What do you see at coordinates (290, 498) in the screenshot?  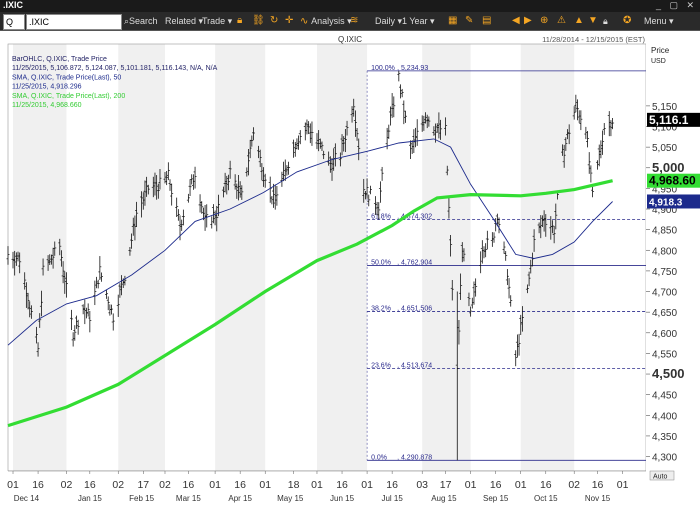 I see `x-month-label: May 15` at bounding box center [290, 498].